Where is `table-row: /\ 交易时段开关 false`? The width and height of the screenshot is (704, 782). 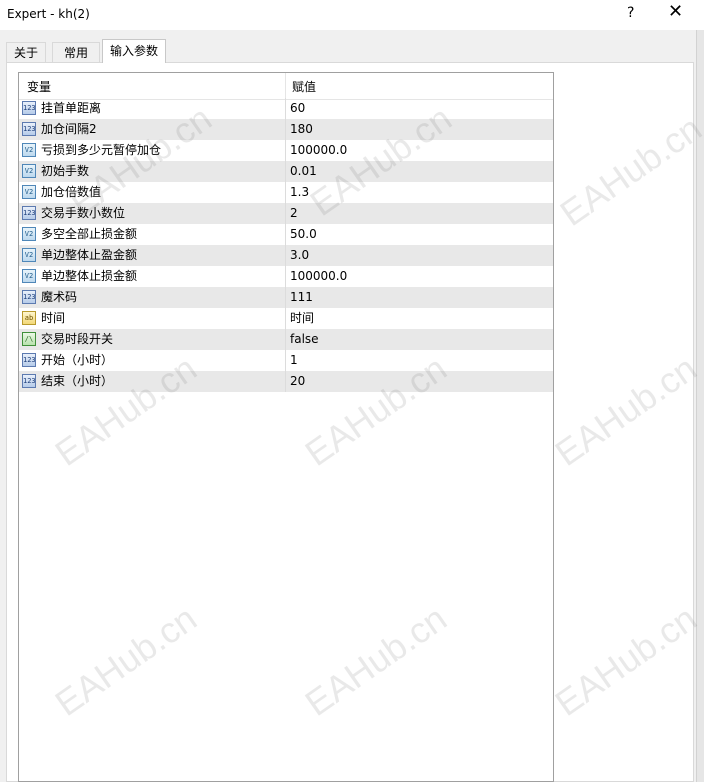
table-row: /\ 交易时段开关 false is located at coordinates (286, 339).